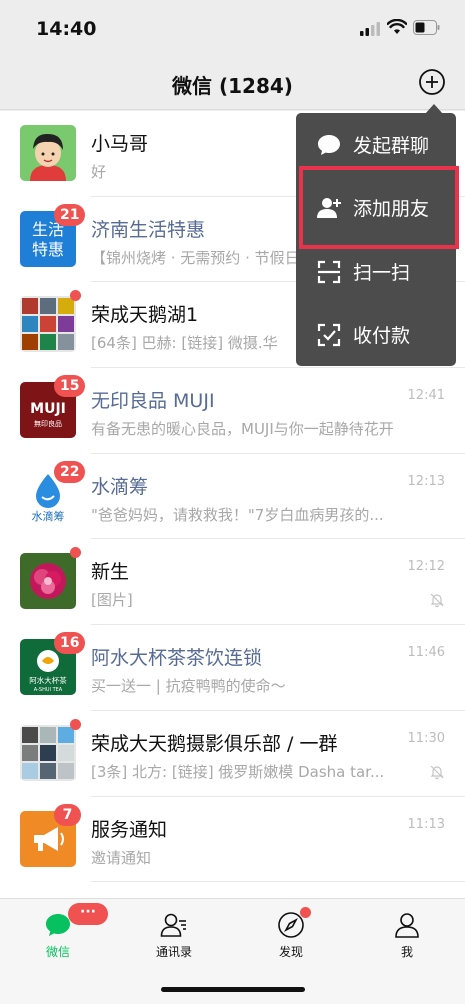 This screenshot has width=465, height=1004. I want to click on tab-chats: ··· 微信, so click(58, 934).